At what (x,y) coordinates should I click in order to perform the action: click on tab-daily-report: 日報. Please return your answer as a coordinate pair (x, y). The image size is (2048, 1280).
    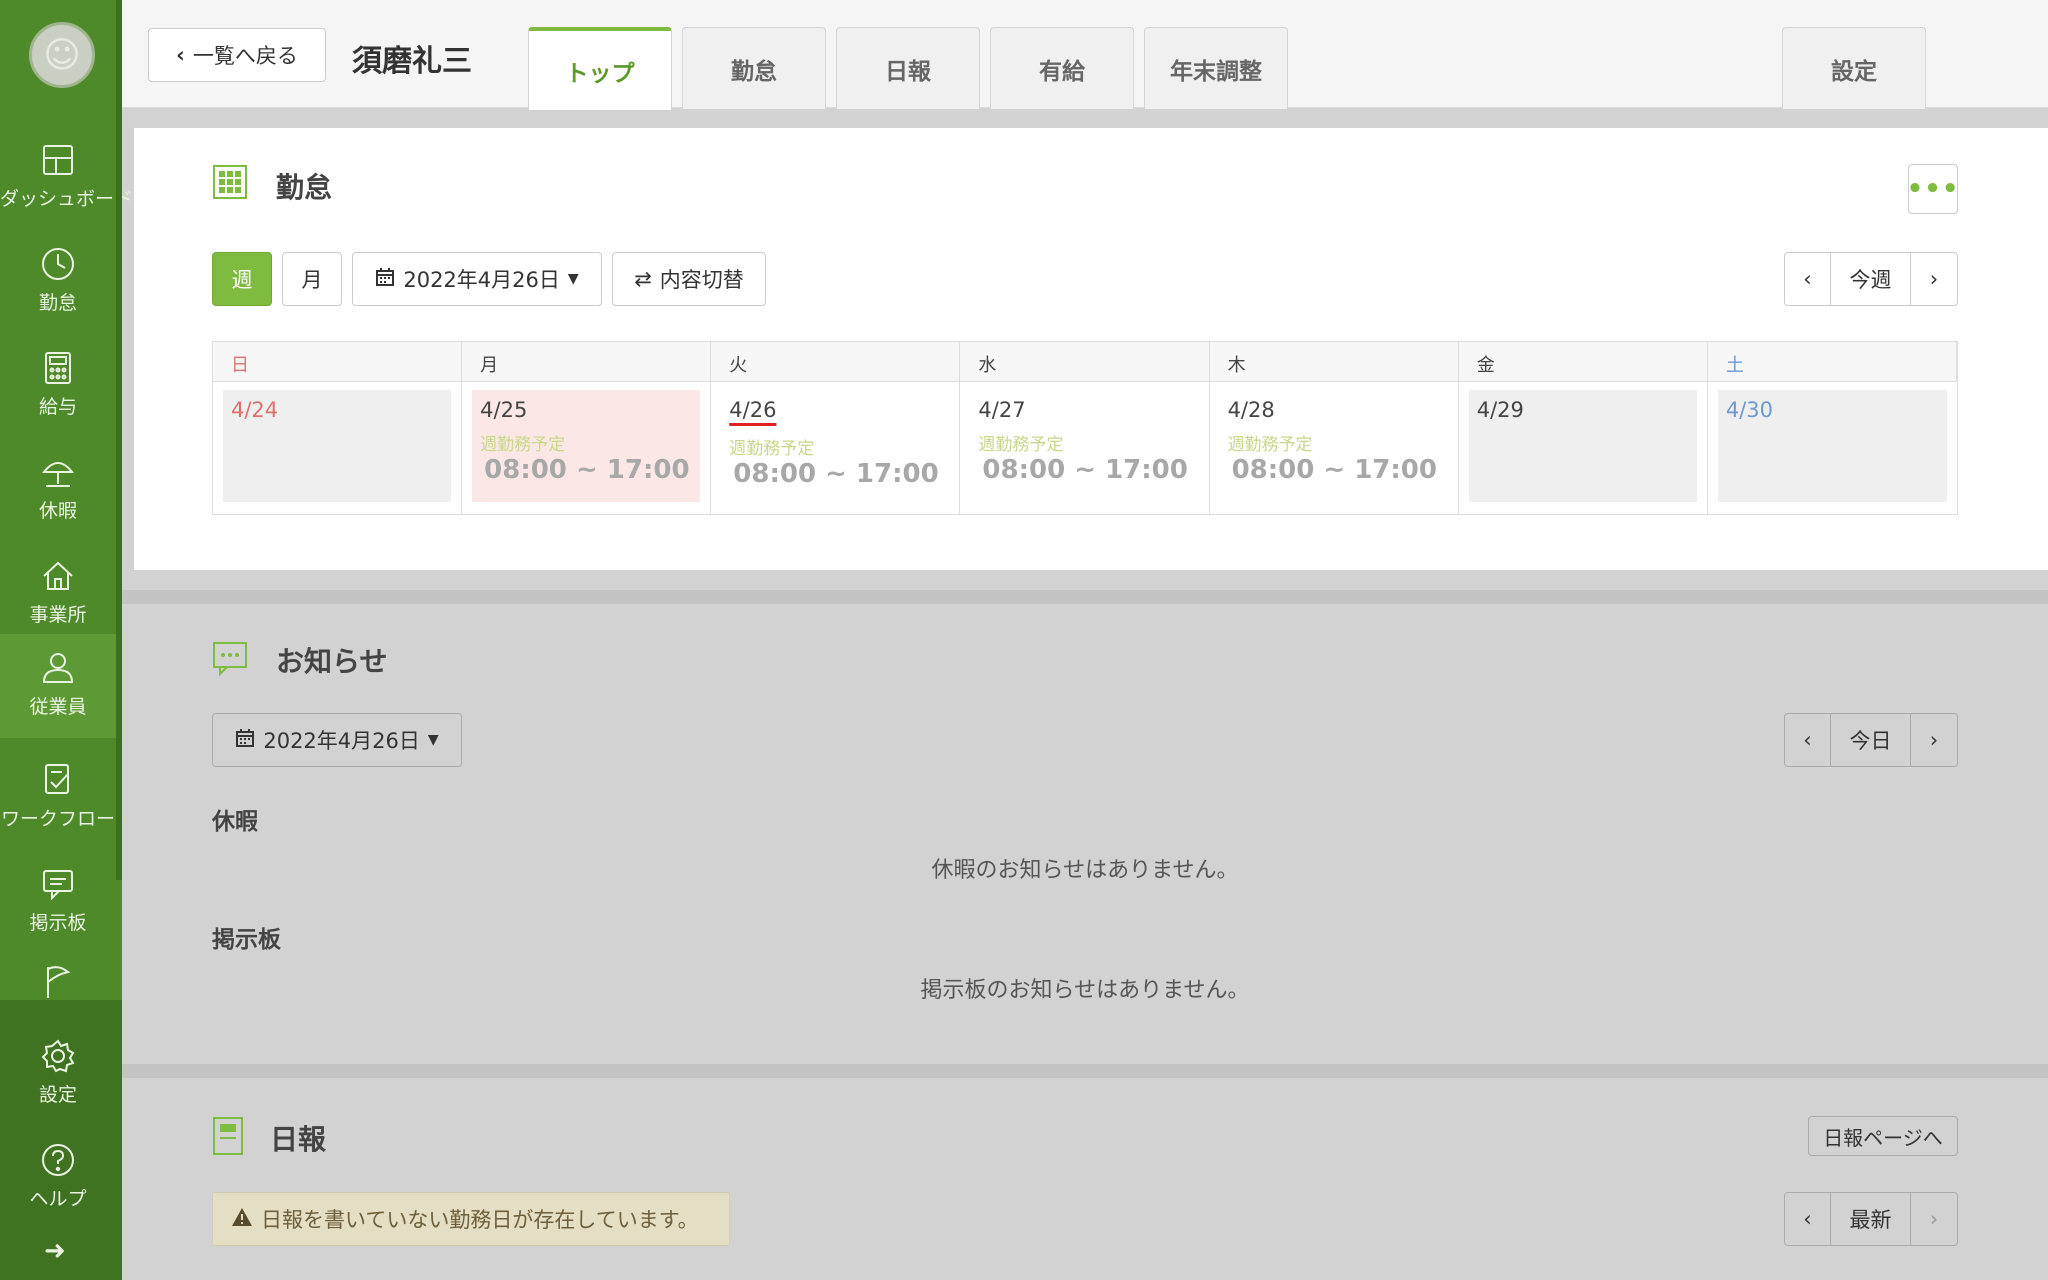
    Looking at the image, I should click on (908, 68).